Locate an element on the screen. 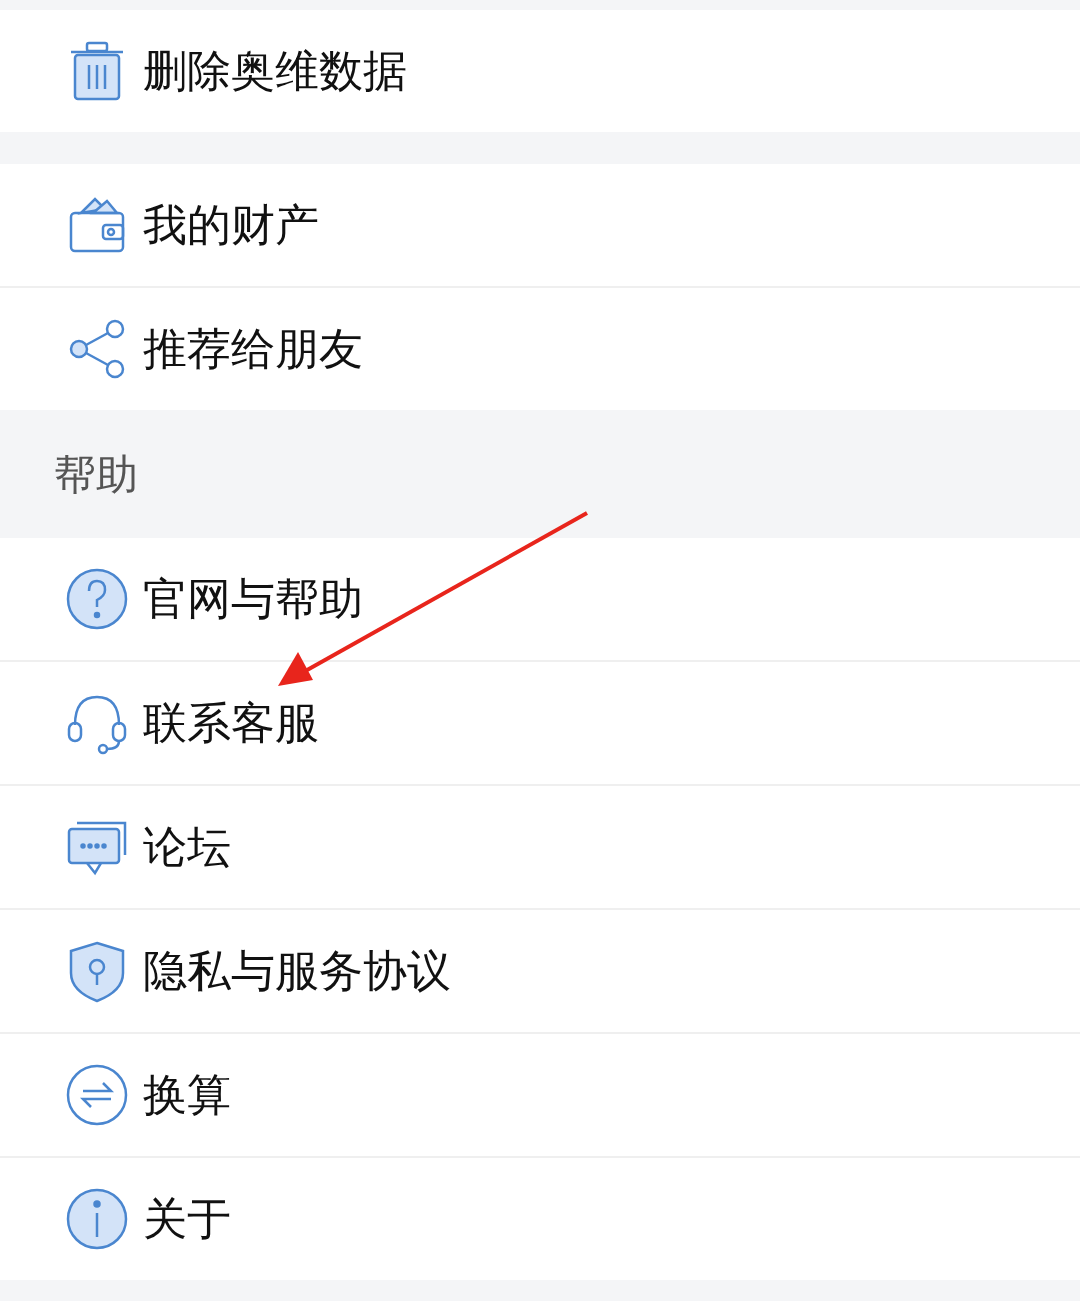 The image size is (1080, 1301). menu-item: 联系客服 is located at coordinates (540, 723).